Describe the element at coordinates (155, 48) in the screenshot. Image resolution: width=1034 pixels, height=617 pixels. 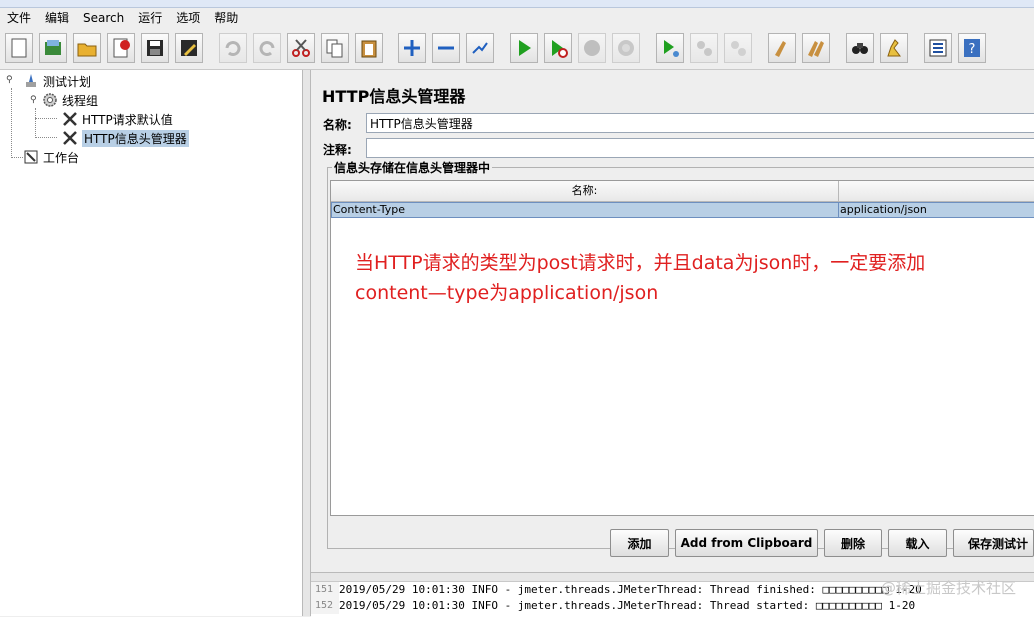
I see `save-icon` at that location.